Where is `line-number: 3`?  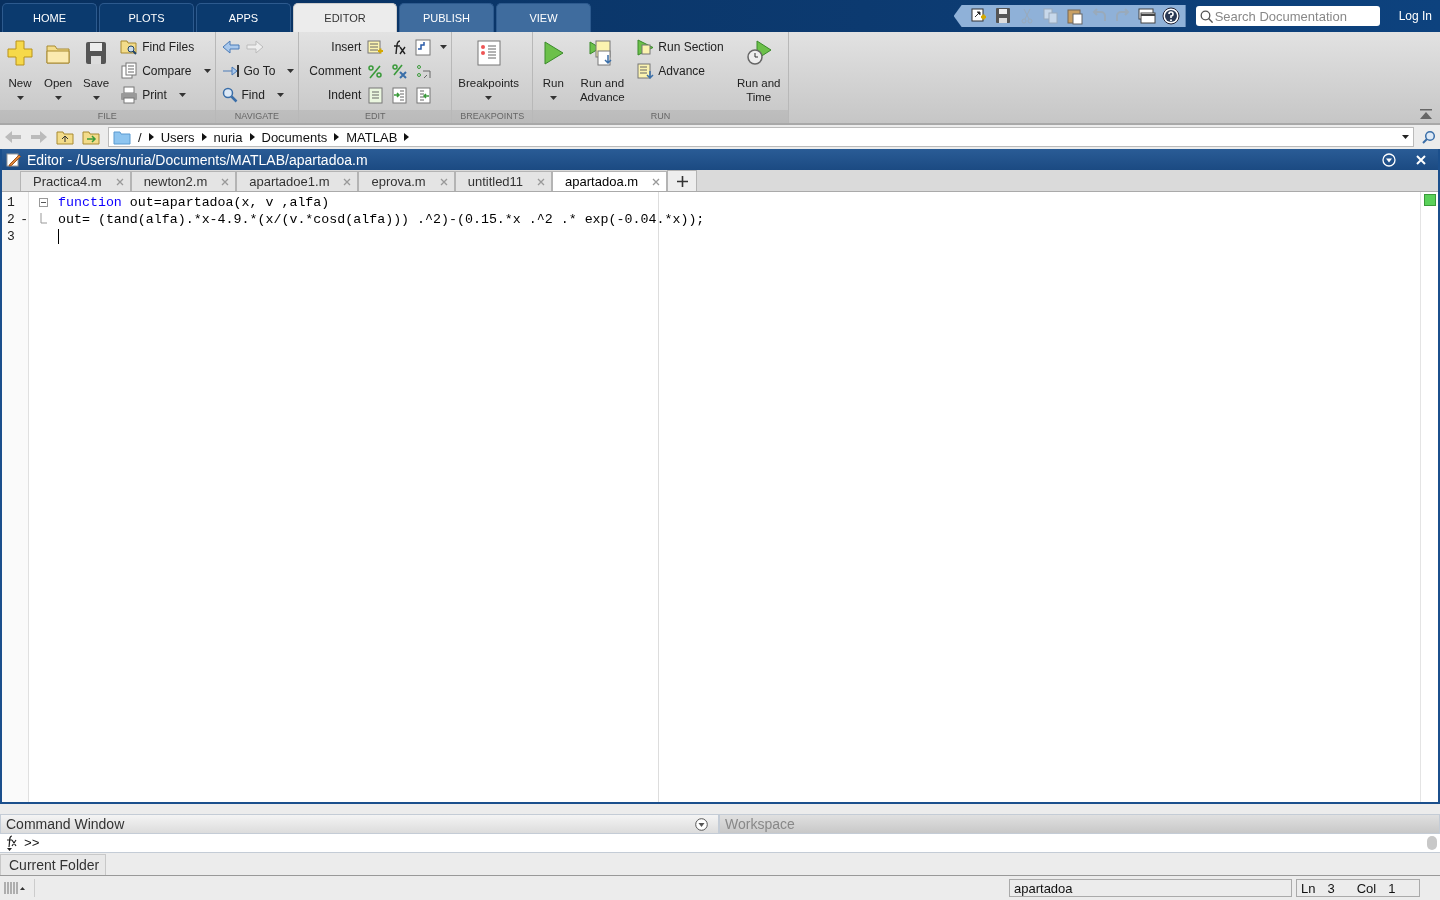 line-number: 3 is located at coordinates (11, 236).